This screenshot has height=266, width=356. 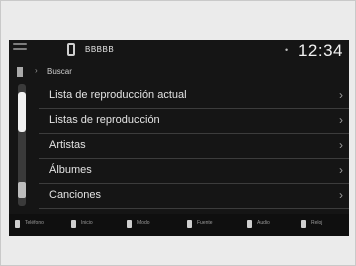 I want to click on bottom-bar-mode: Modo, so click(x=143, y=223).